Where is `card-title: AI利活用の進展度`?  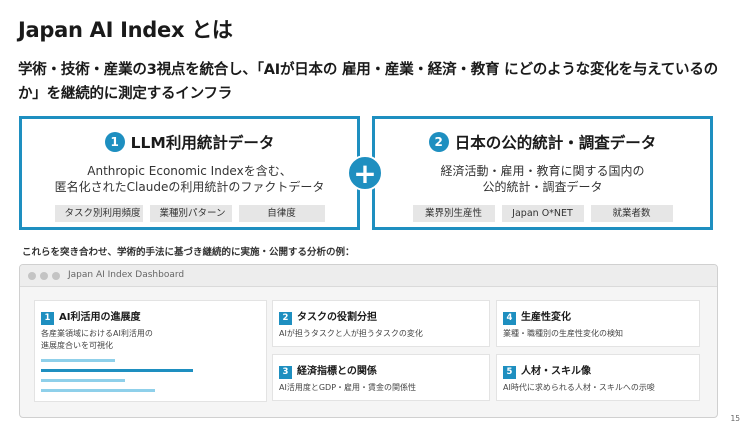
card-title: AI利活用の進展度 is located at coordinates (100, 317).